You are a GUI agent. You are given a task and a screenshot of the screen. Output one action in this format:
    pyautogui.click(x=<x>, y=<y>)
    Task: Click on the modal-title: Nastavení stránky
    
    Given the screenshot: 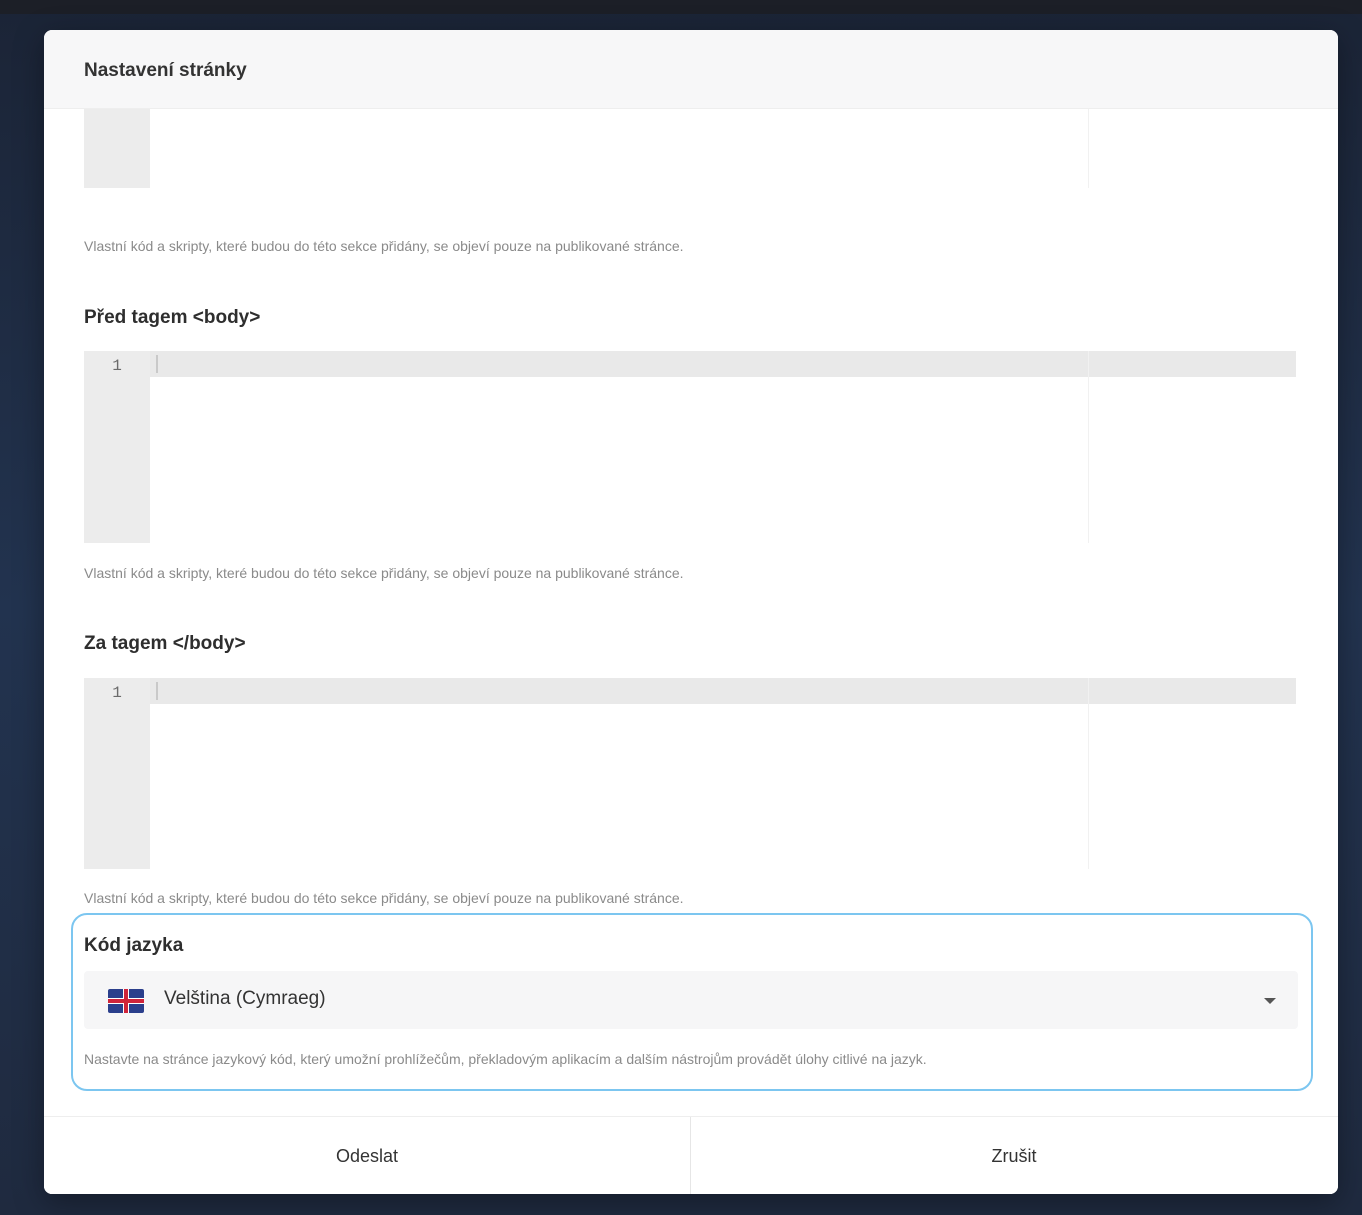 What is the action you would take?
    pyautogui.click(x=165, y=70)
    